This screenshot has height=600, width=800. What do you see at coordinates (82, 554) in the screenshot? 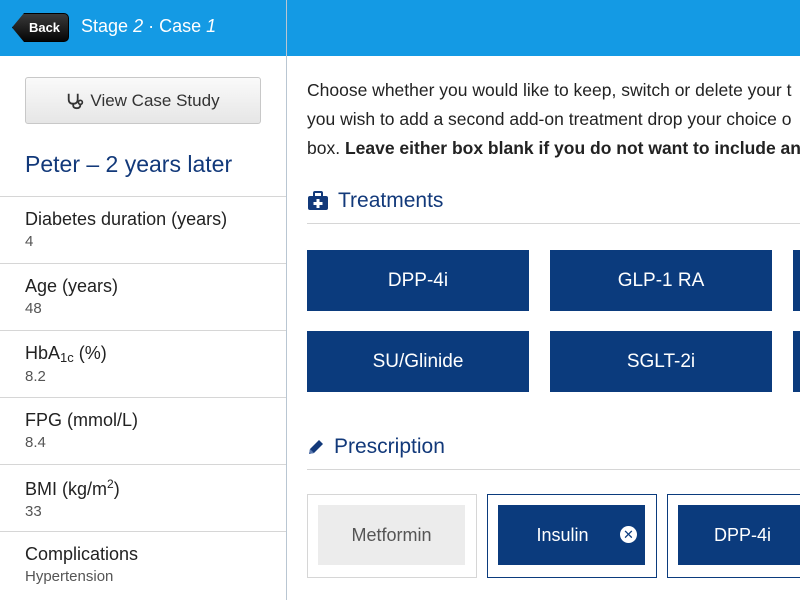
I see `stat-label: Complications` at bounding box center [82, 554].